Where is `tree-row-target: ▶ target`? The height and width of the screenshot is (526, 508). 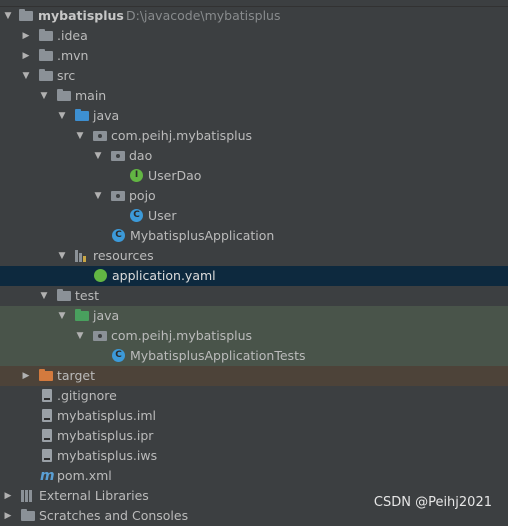
tree-row-target: ▶ target is located at coordinates (254, 376).